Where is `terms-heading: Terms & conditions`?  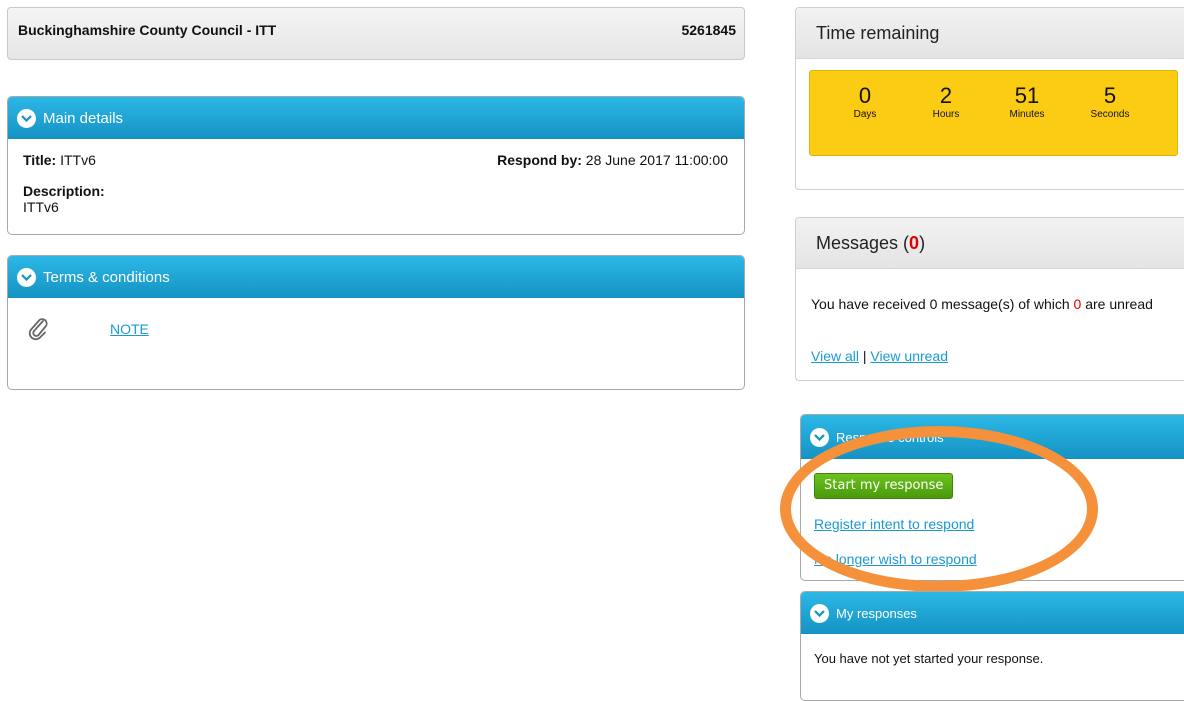 terms-heading: Terms & conditions is located at coordinates (106, 277).